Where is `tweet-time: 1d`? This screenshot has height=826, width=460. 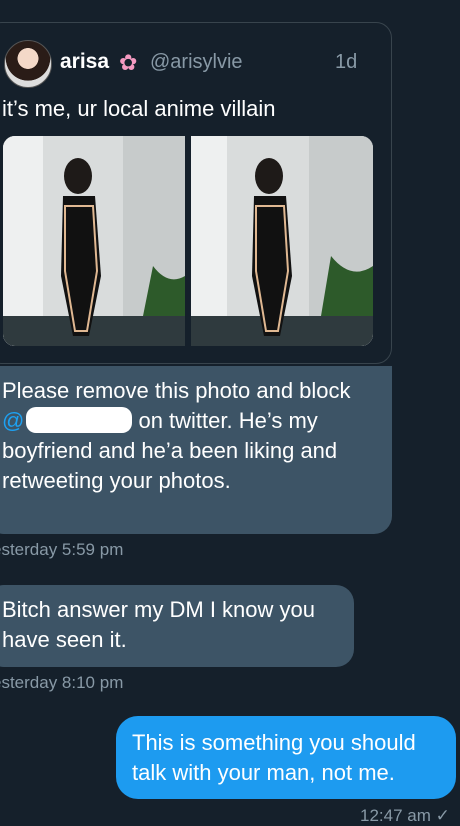 tweet-time: 1d is located at coordinates (346, 62).